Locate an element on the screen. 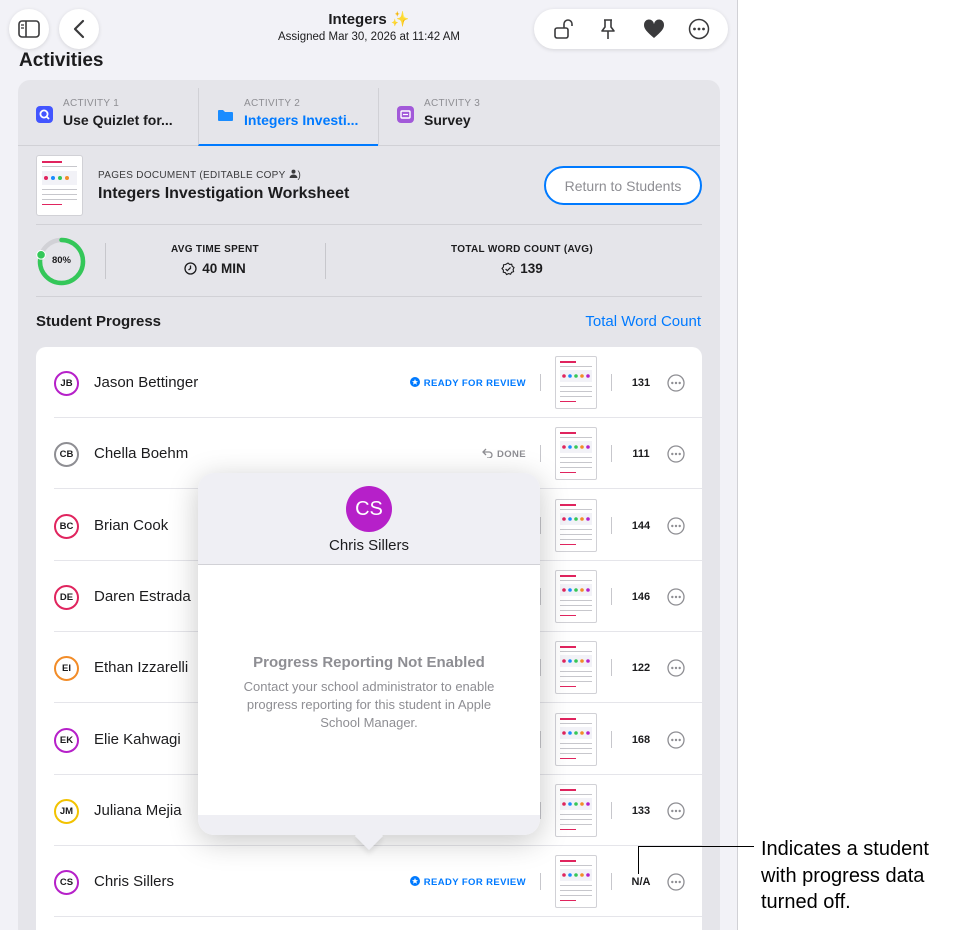 The image size is (954, 930). back-button is located at coordinates (79, 29).